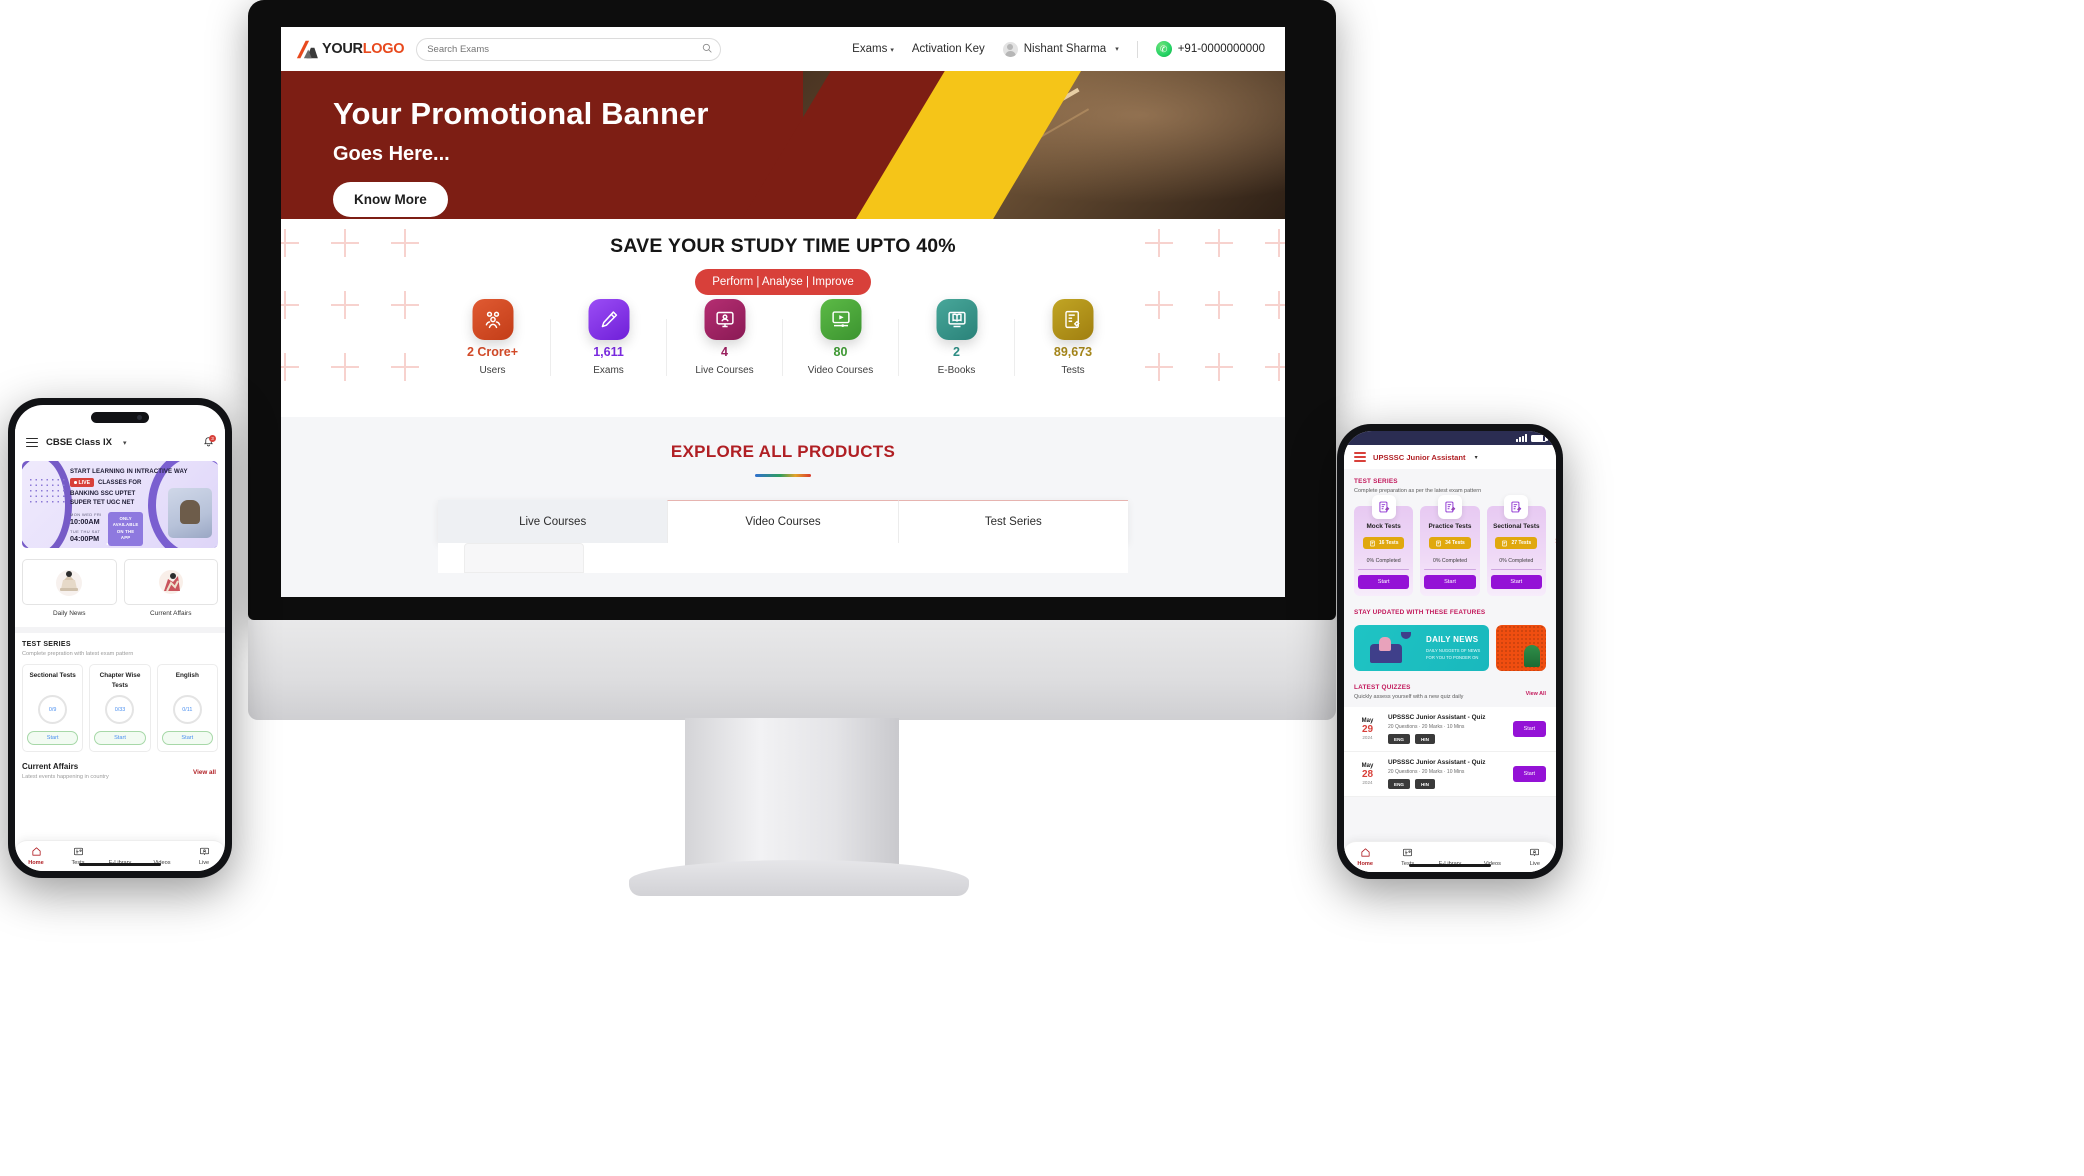 The height and width of the screenshot is (1176, 2084). What do you see at coordinates (50, 766) in the screenshot?
I see `lp-current-affairs-heading: Current Affairs` at bounding box center [50, 766].